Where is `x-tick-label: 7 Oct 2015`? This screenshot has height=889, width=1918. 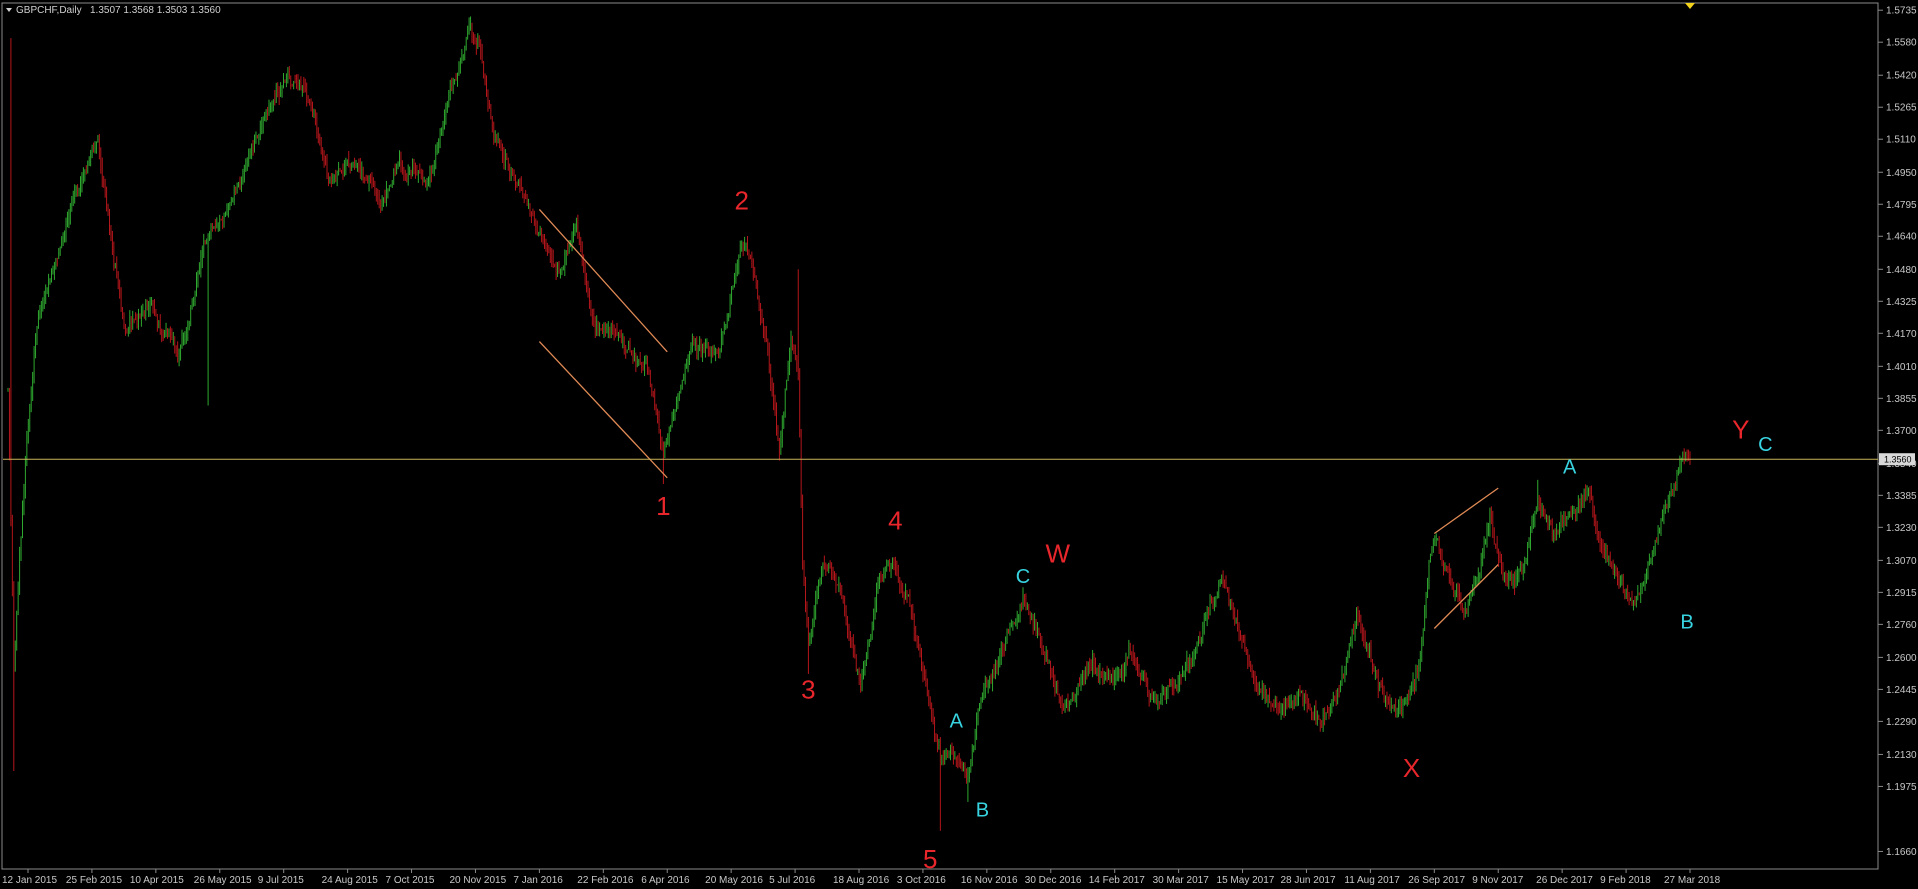 x-tick-label: 7 Oct 2015 is located at coordinates (410, 880).